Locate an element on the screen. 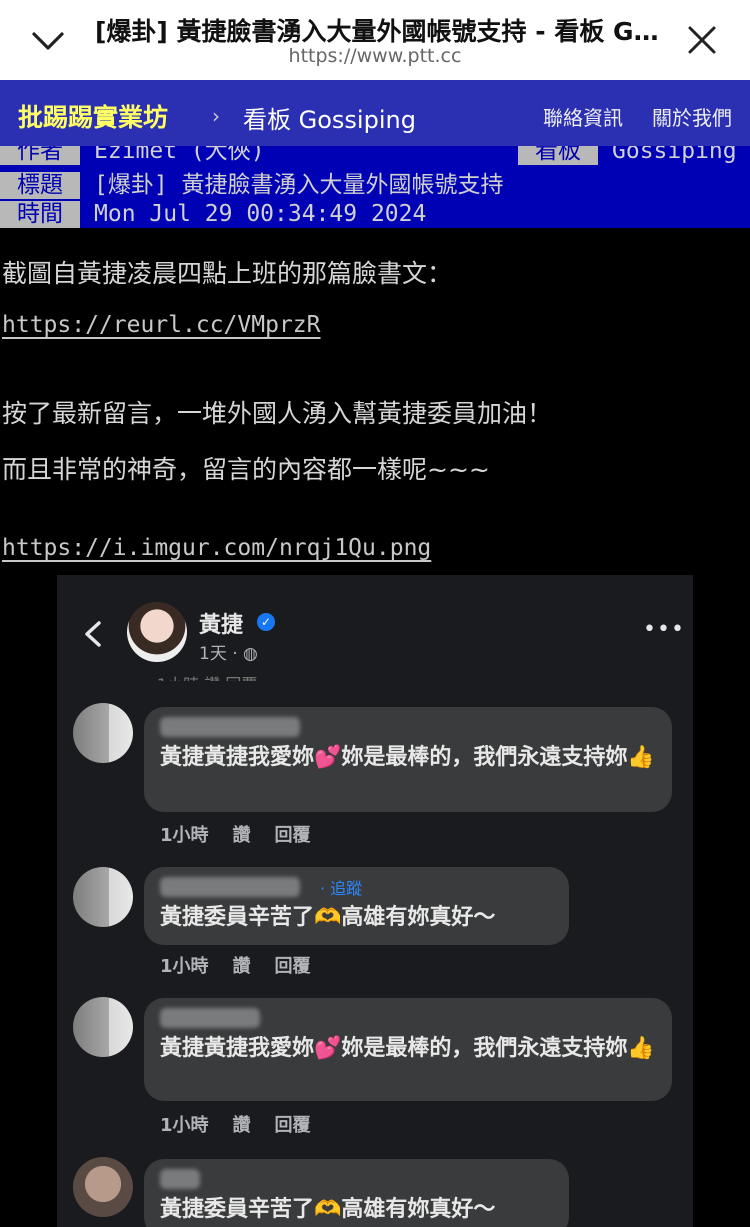 The image size is (750, 1227). title-value: [爆卦] 黃捷臉書湧入大量外國帳號支持 is located at coordinates (299, 185).